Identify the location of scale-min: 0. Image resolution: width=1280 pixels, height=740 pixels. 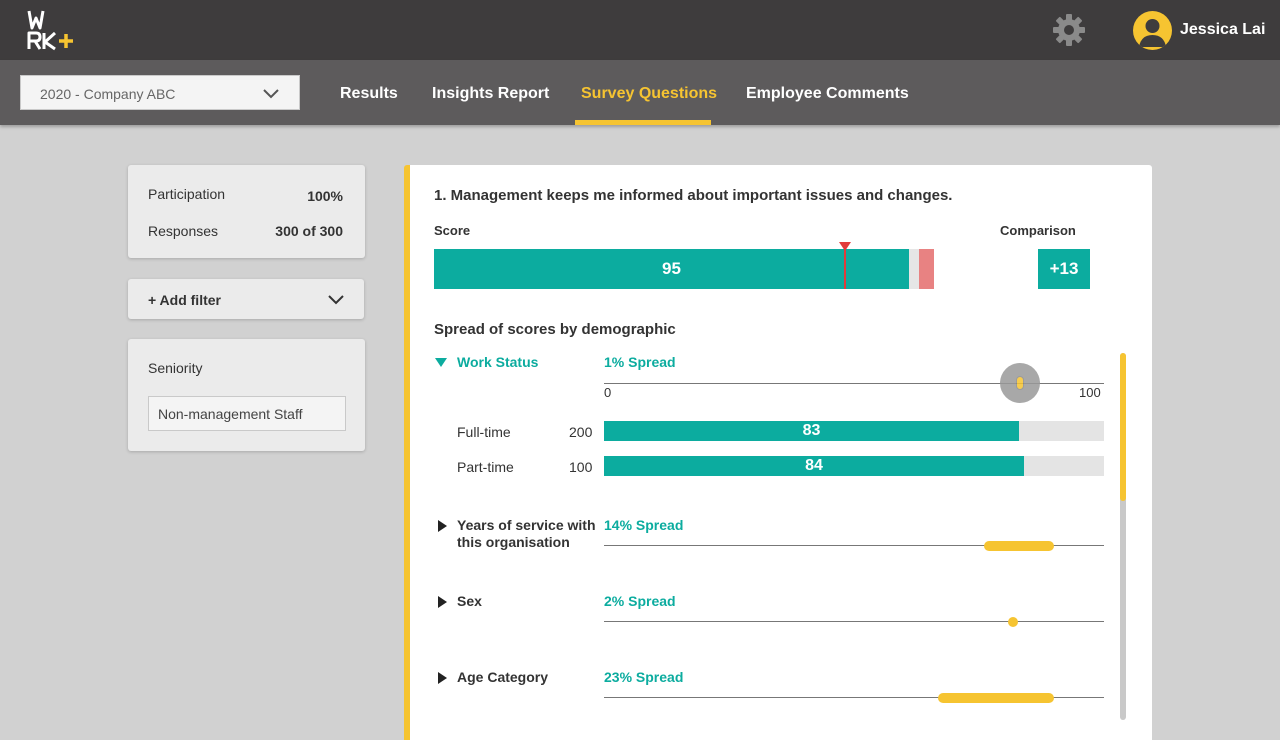
(608, 392).